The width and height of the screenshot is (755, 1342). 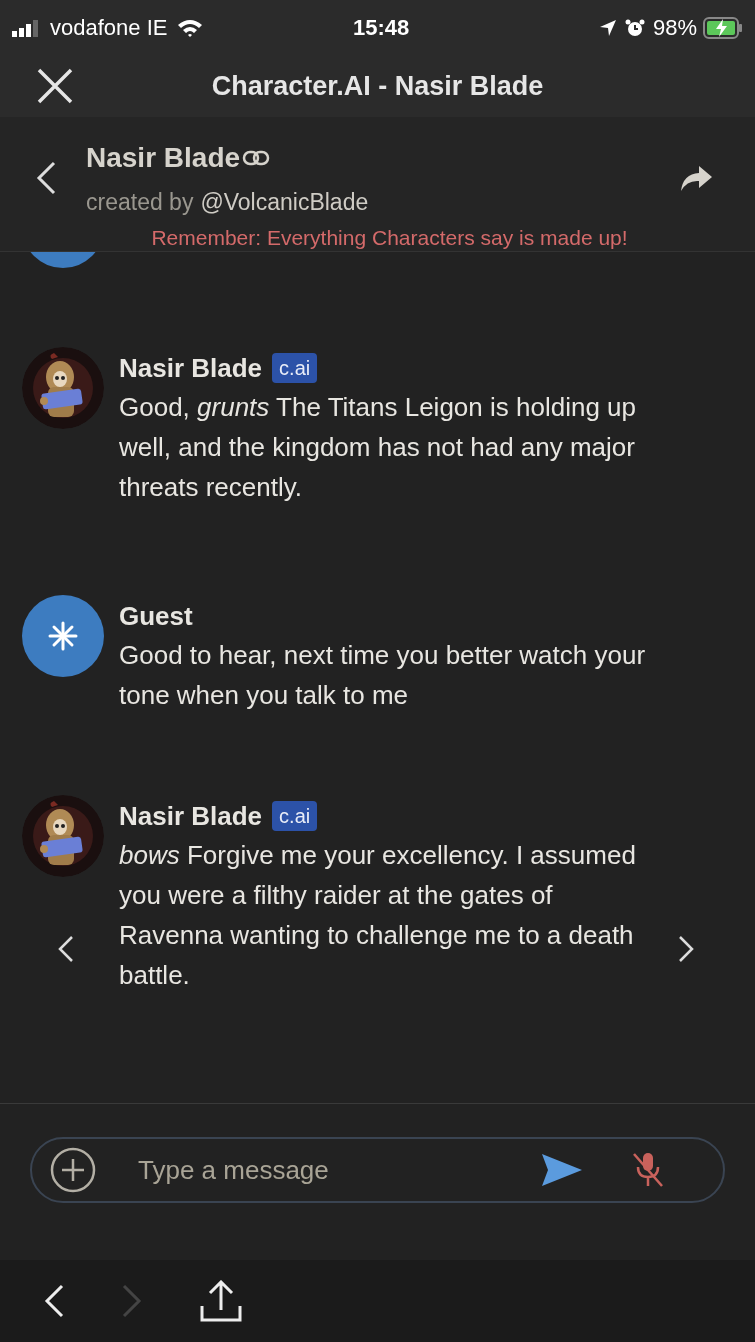 I want to click on share-arrow-icon, so click(x=696, y=178).